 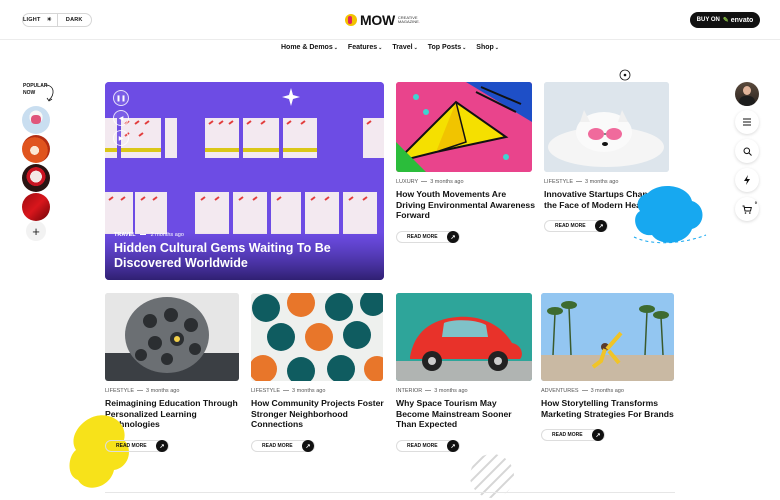 What do you see at coordinates (49, 20) in the screenshot?
I see `sun-icon: ☀` at bounding box center [49, 20].